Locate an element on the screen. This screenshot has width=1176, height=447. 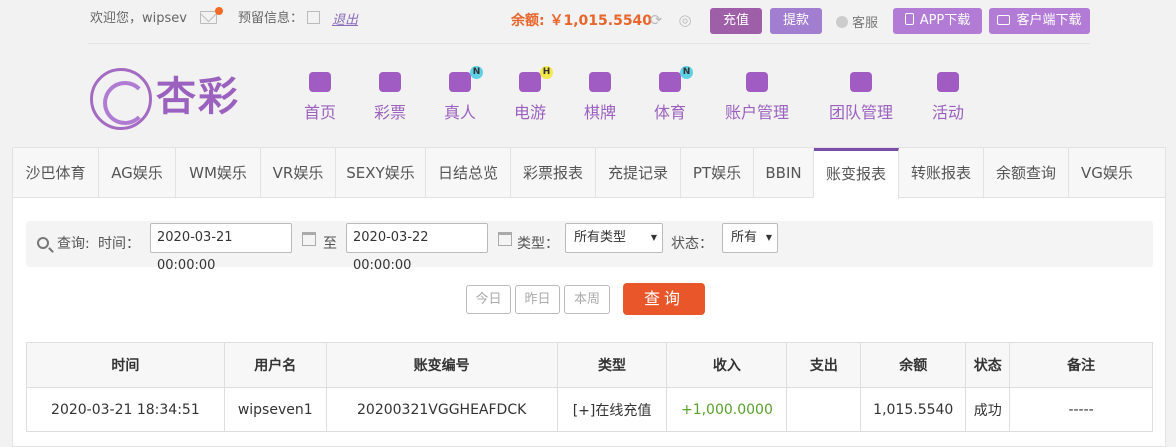
tab-lottery-report: 彩票报表 is located at coordinates (553, 173).